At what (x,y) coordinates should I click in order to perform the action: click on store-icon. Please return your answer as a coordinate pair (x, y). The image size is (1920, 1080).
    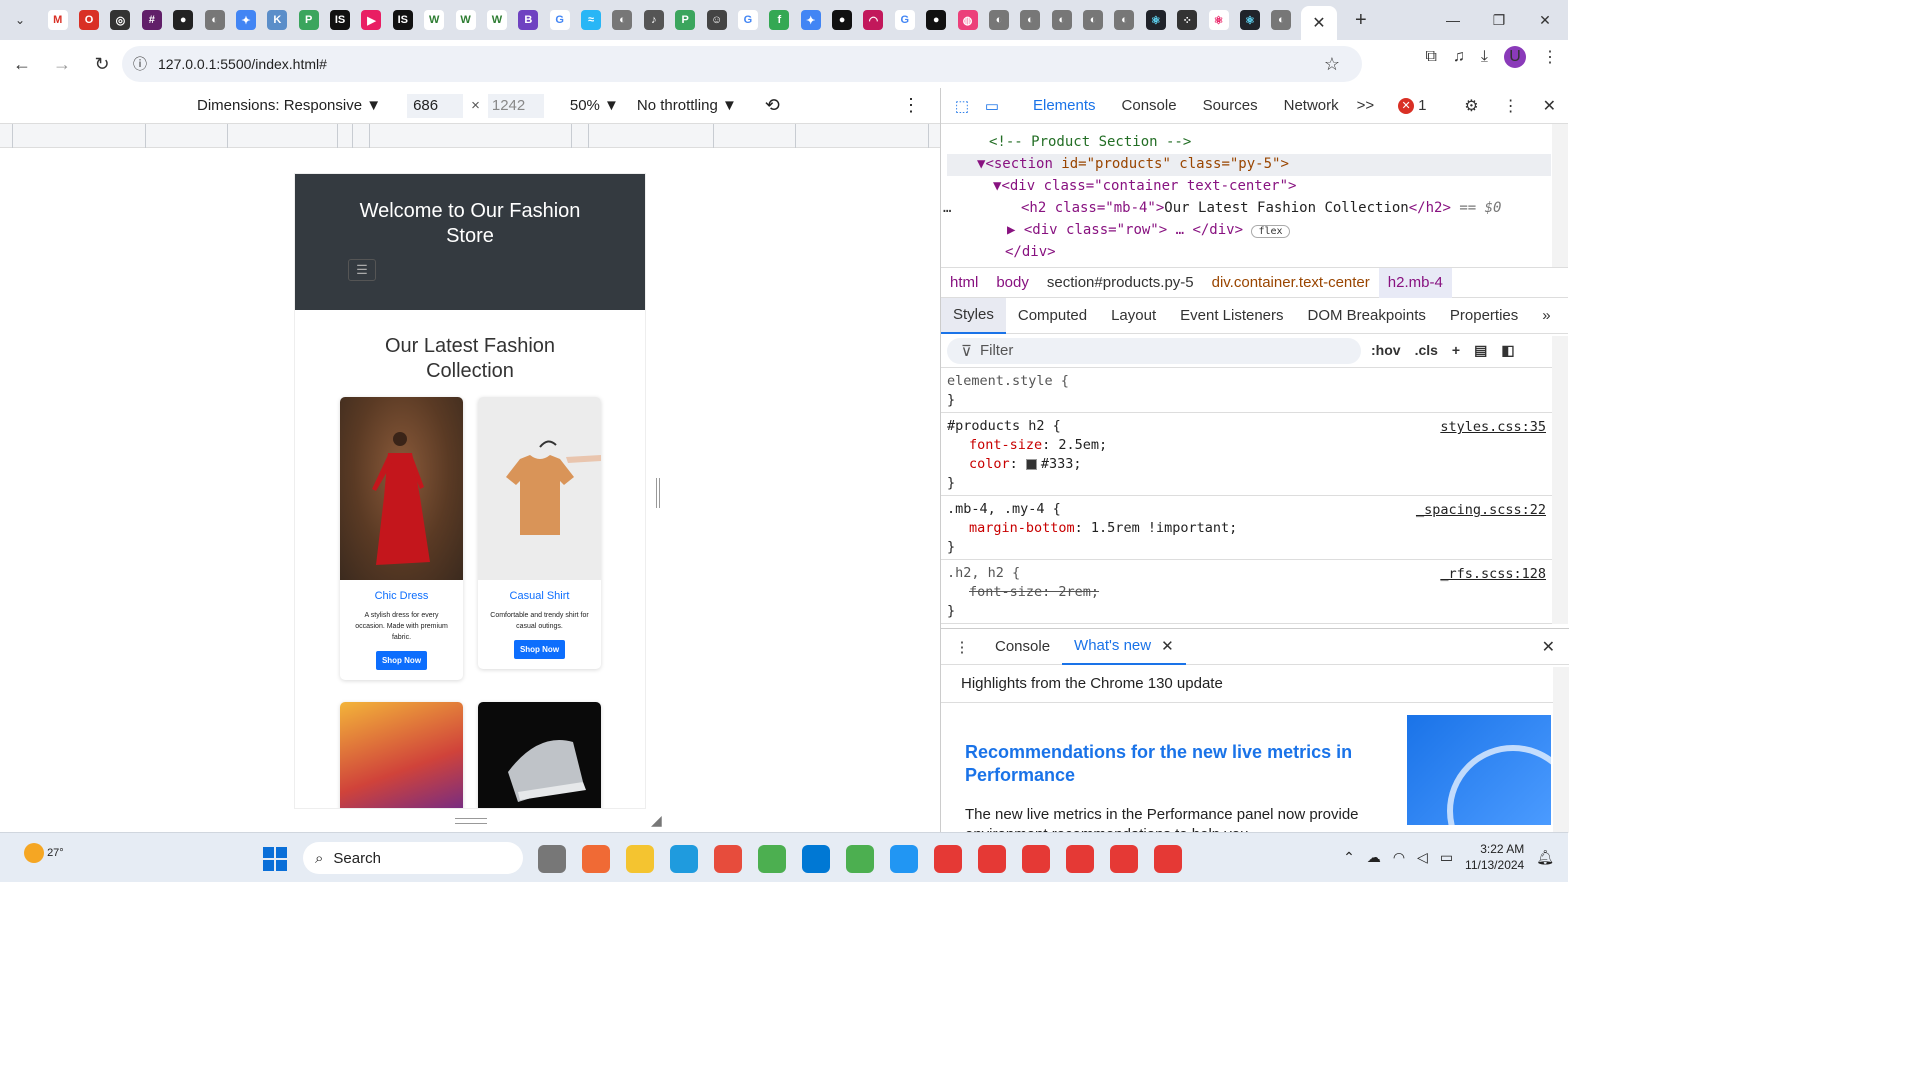
    Looking at the image, I should click on (728, 859).